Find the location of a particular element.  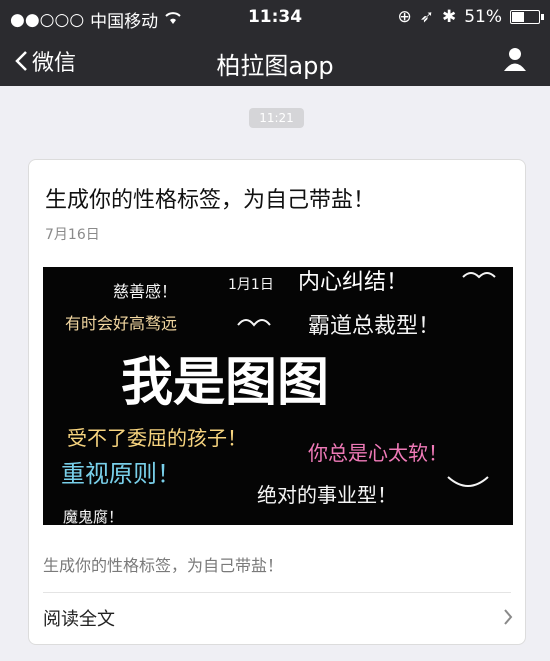

cover-tag-6: 受不了委屈的孩子！ is located at coordinates (157, 438).